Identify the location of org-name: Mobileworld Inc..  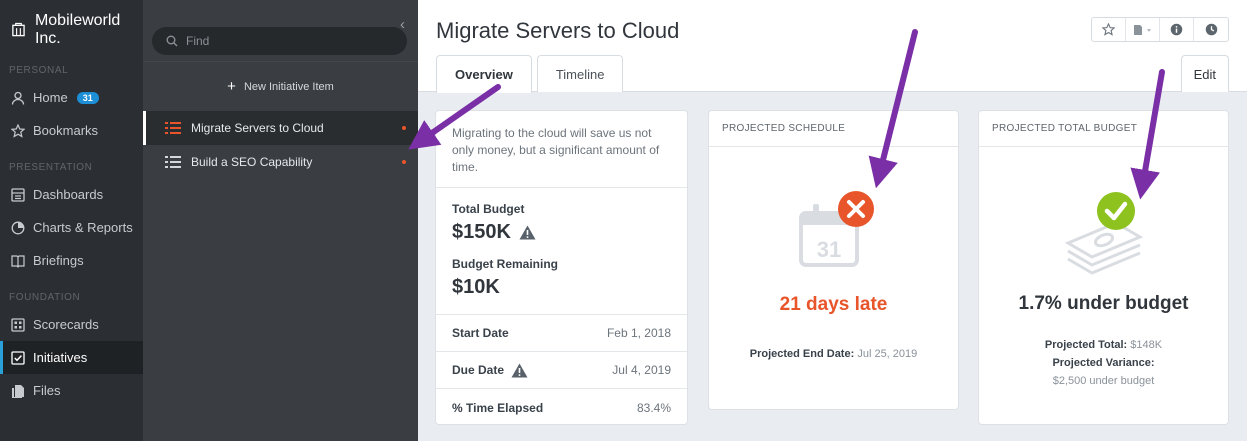
(77, 29).